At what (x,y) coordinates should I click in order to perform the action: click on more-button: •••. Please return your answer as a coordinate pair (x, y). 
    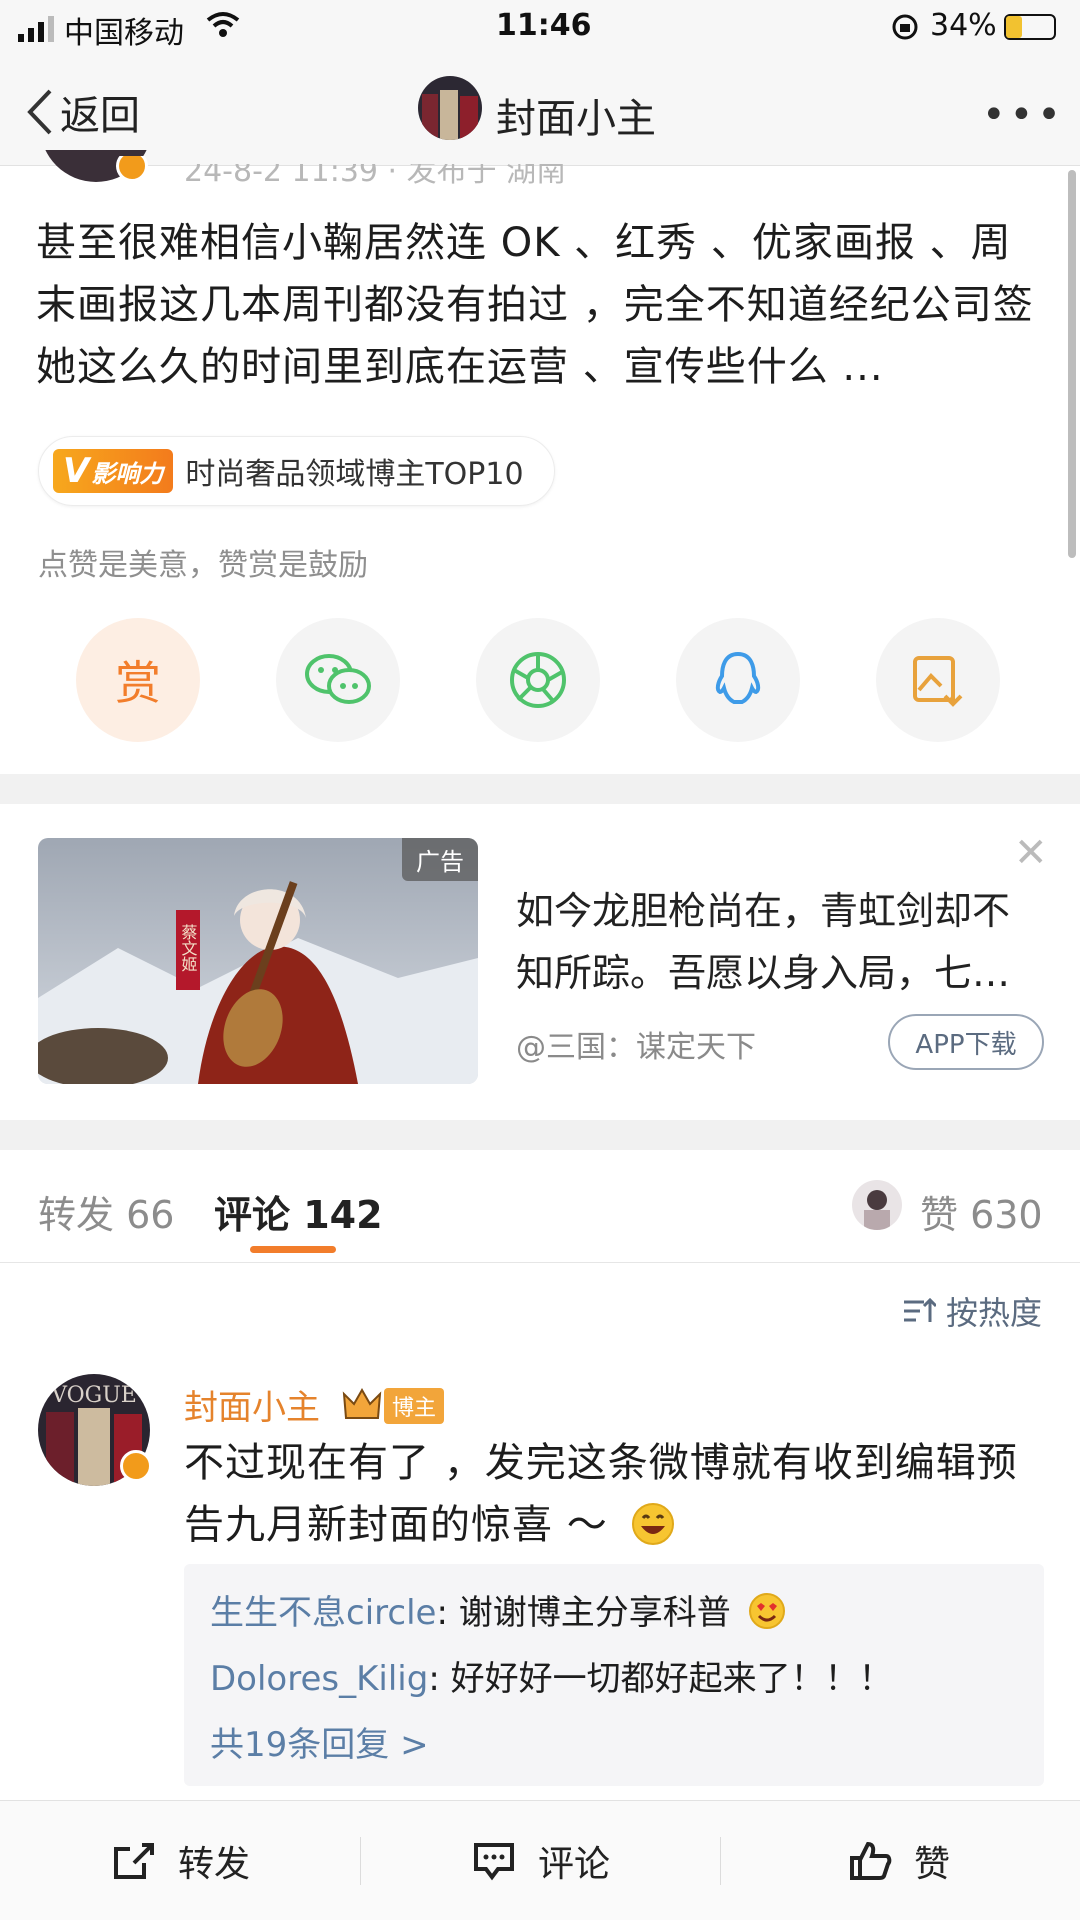
    Looking at the image, I should click on (1023, 115).